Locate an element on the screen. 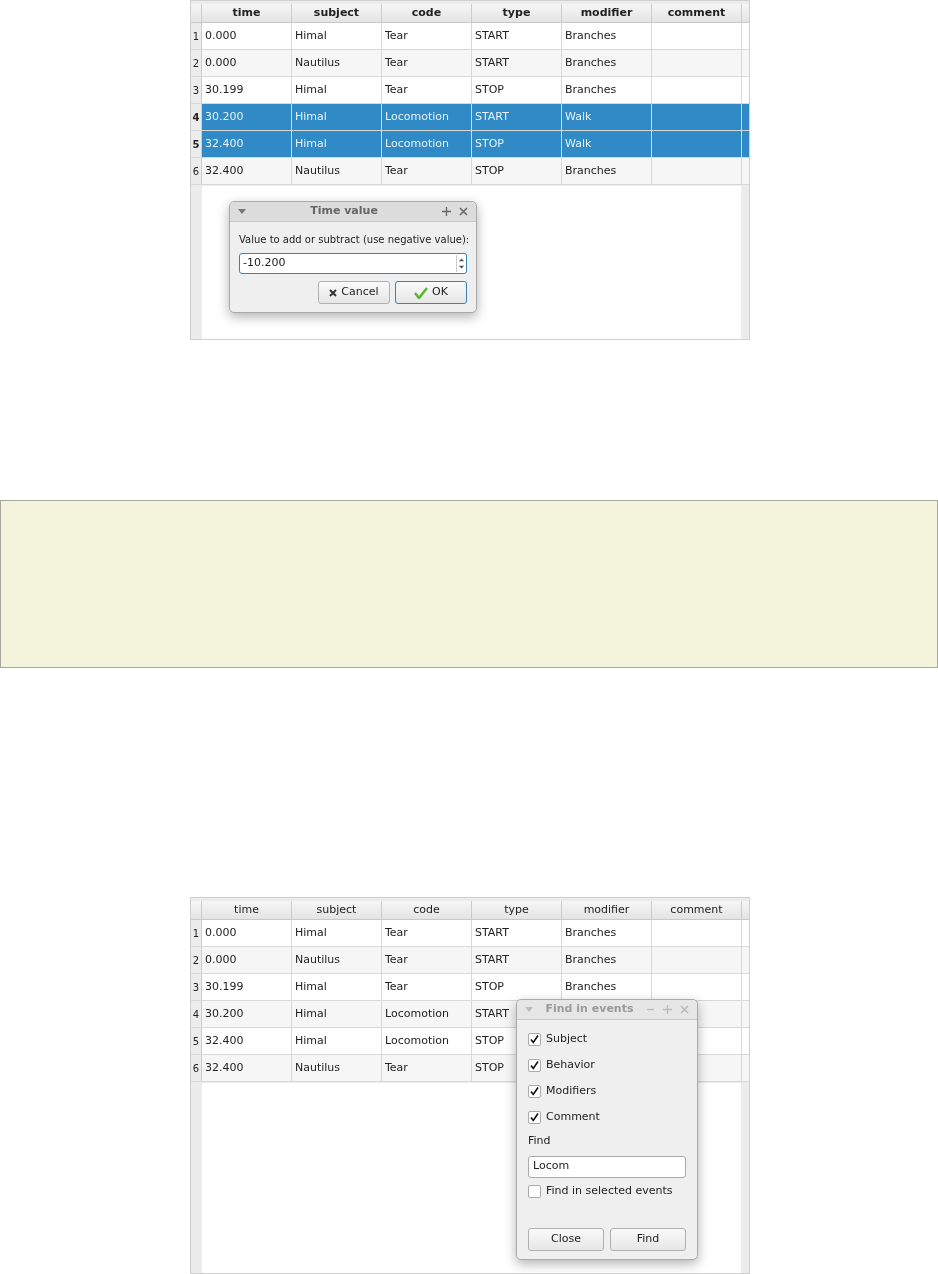 This screenshot has width=938, height=1274. spin-arrows-icon is located at coordinates (461, 263).